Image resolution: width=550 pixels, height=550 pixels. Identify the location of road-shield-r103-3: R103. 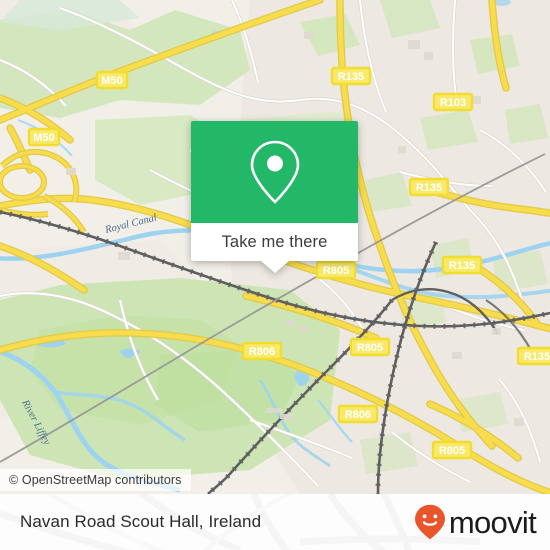
(453, 102).